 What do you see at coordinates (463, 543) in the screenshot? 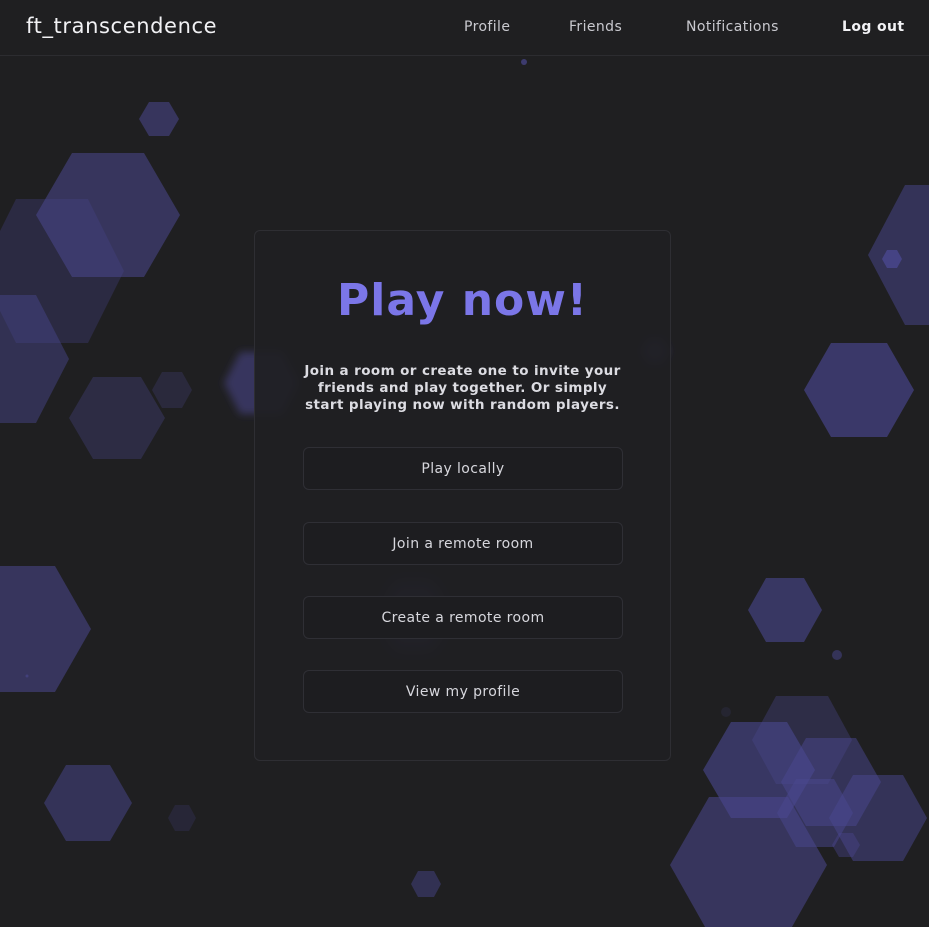
I see `join-remote-room-button: Join a remote room` at bounding box center [463, 543].